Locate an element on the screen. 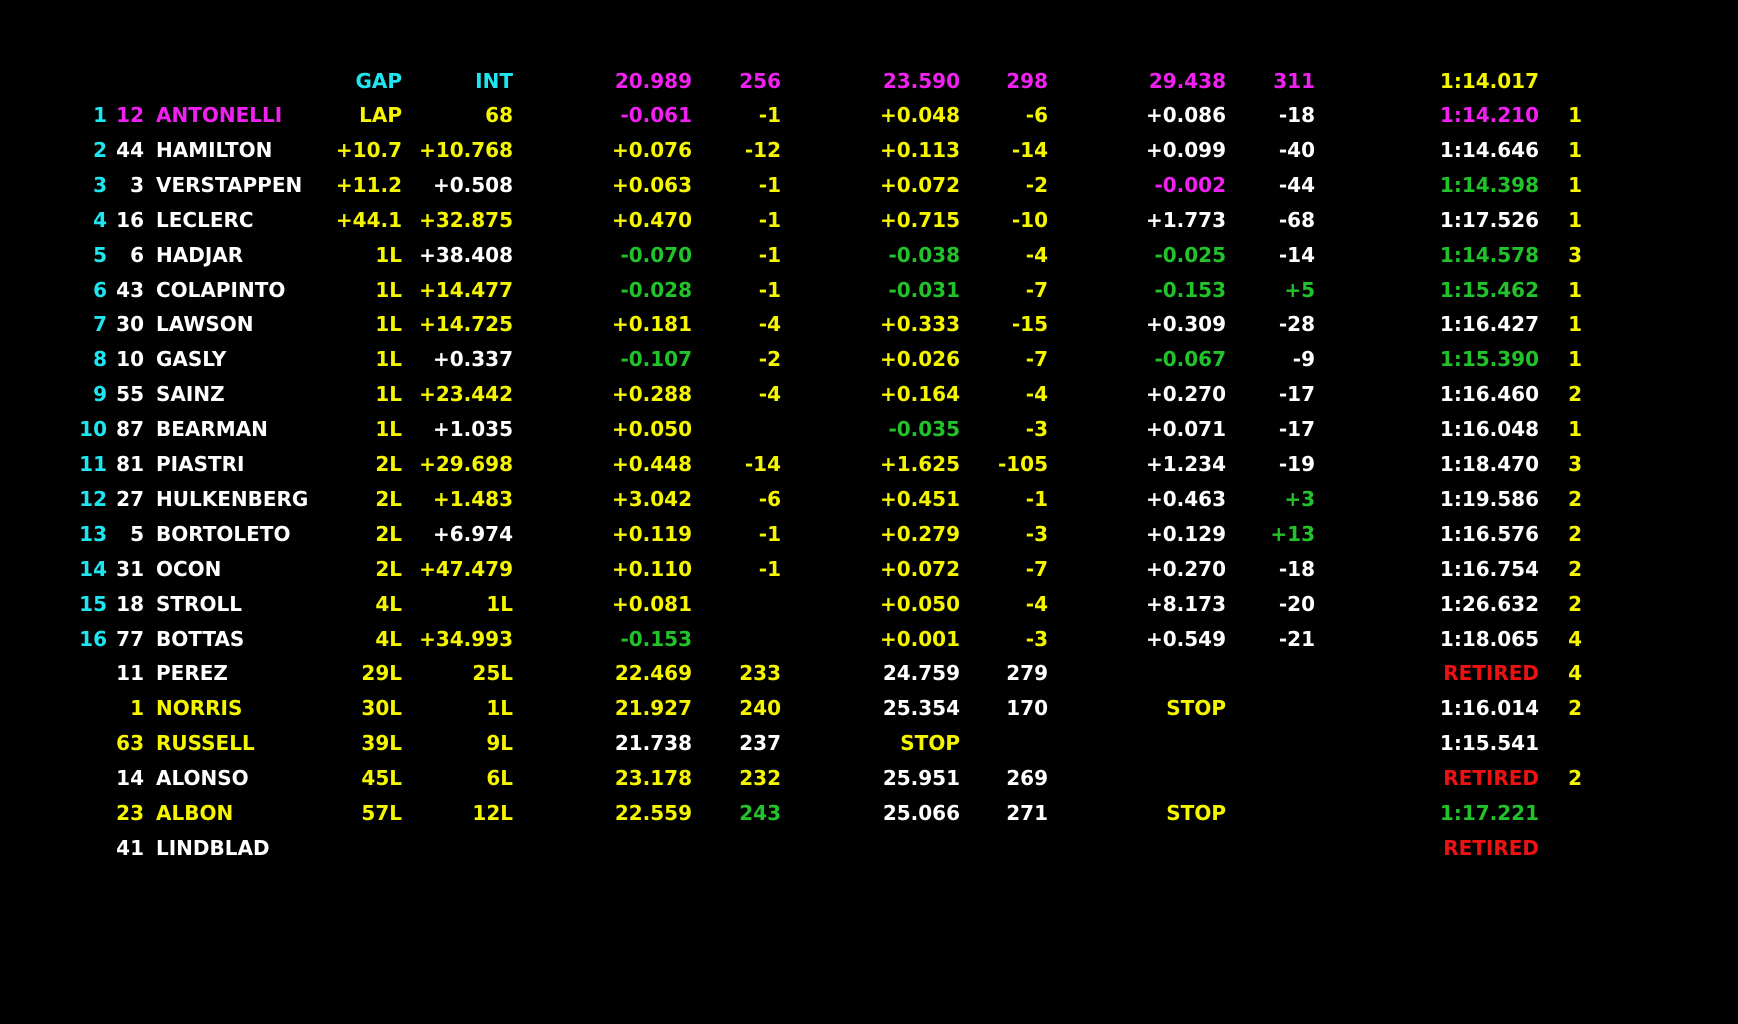 This screenshot has width=1738, height=1024. sector2-delta: -105 is located at coordinates (1022, 464).